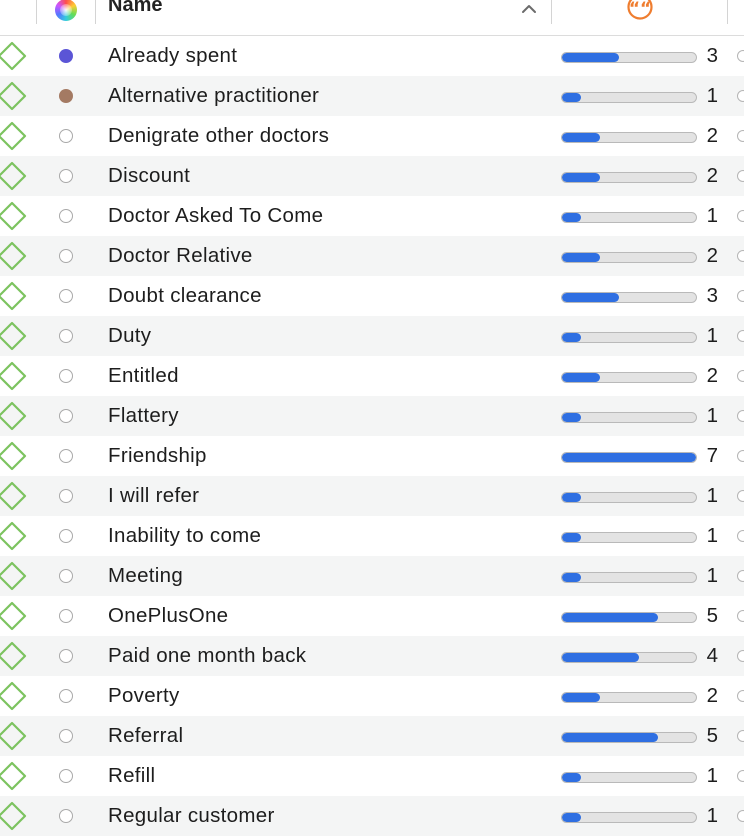 The height and width of the screenshot is (838, 744). What do you see at coordinates (149, 175) in the screenshot?
I see `code-name: Discount` at bounding box center [149, 175].